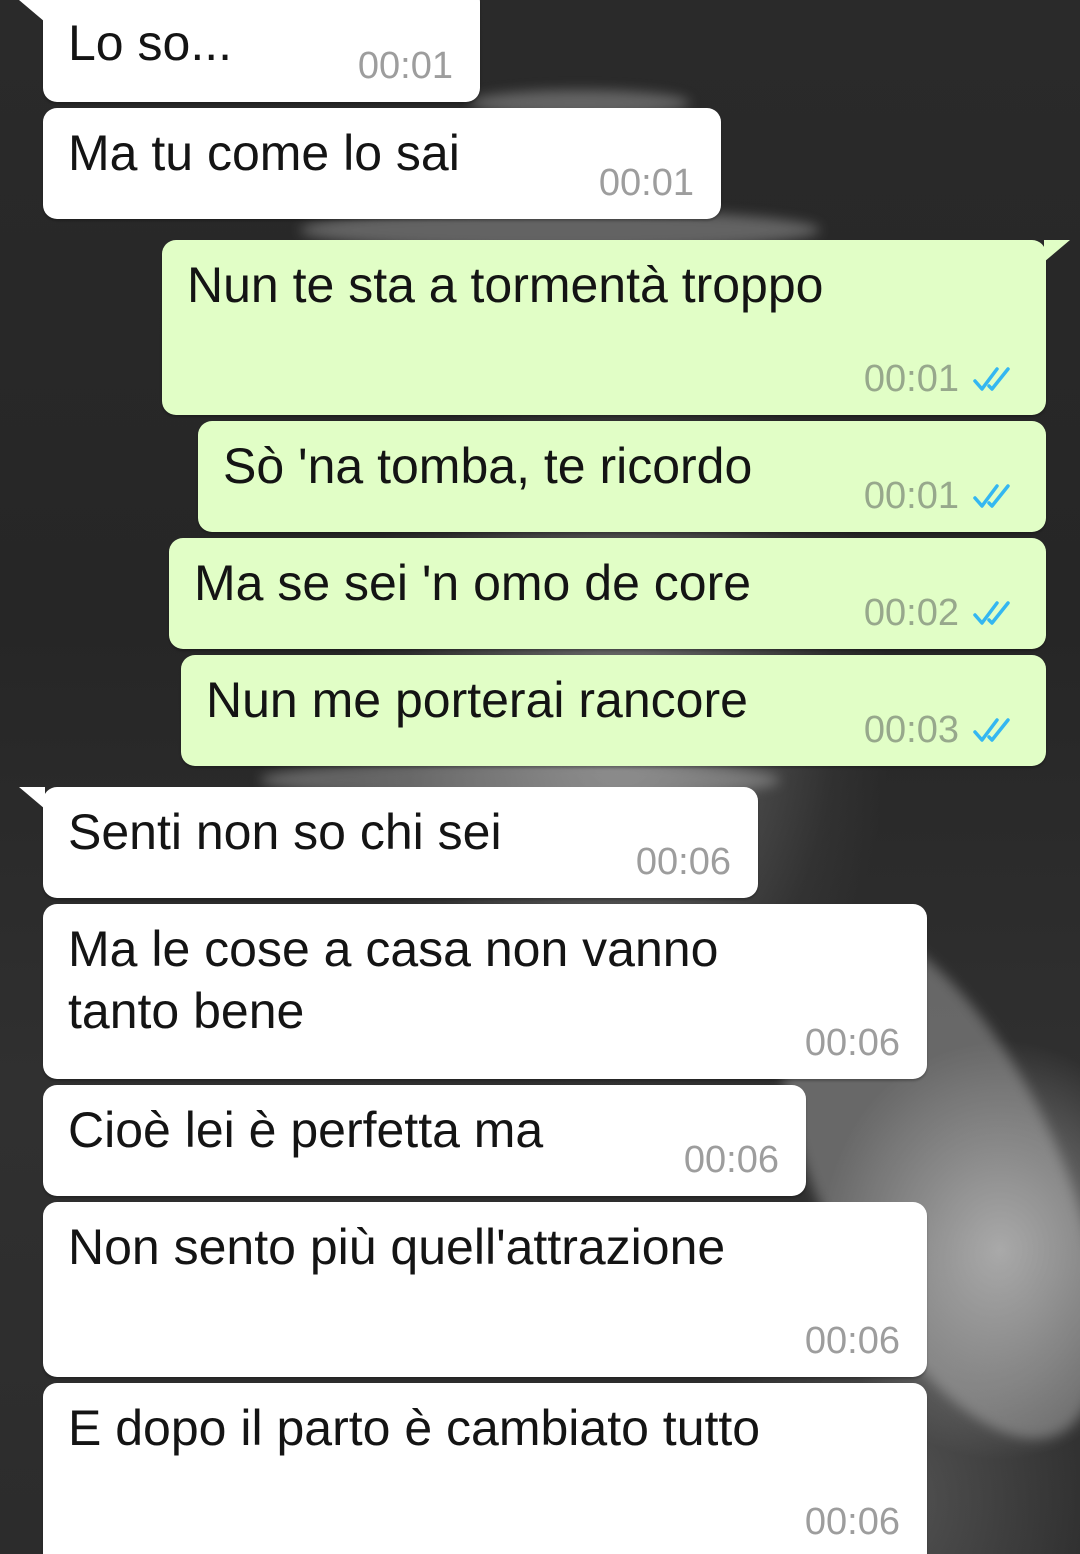 The height and width of the screenshot is (1554, 1080). I want to click on message-meta: 00:02, so click(941, 613).